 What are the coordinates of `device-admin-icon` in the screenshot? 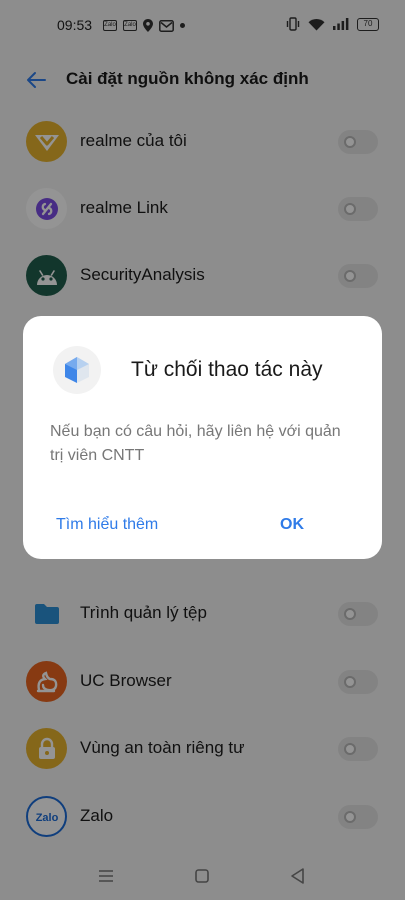 It's located at (77, 370).